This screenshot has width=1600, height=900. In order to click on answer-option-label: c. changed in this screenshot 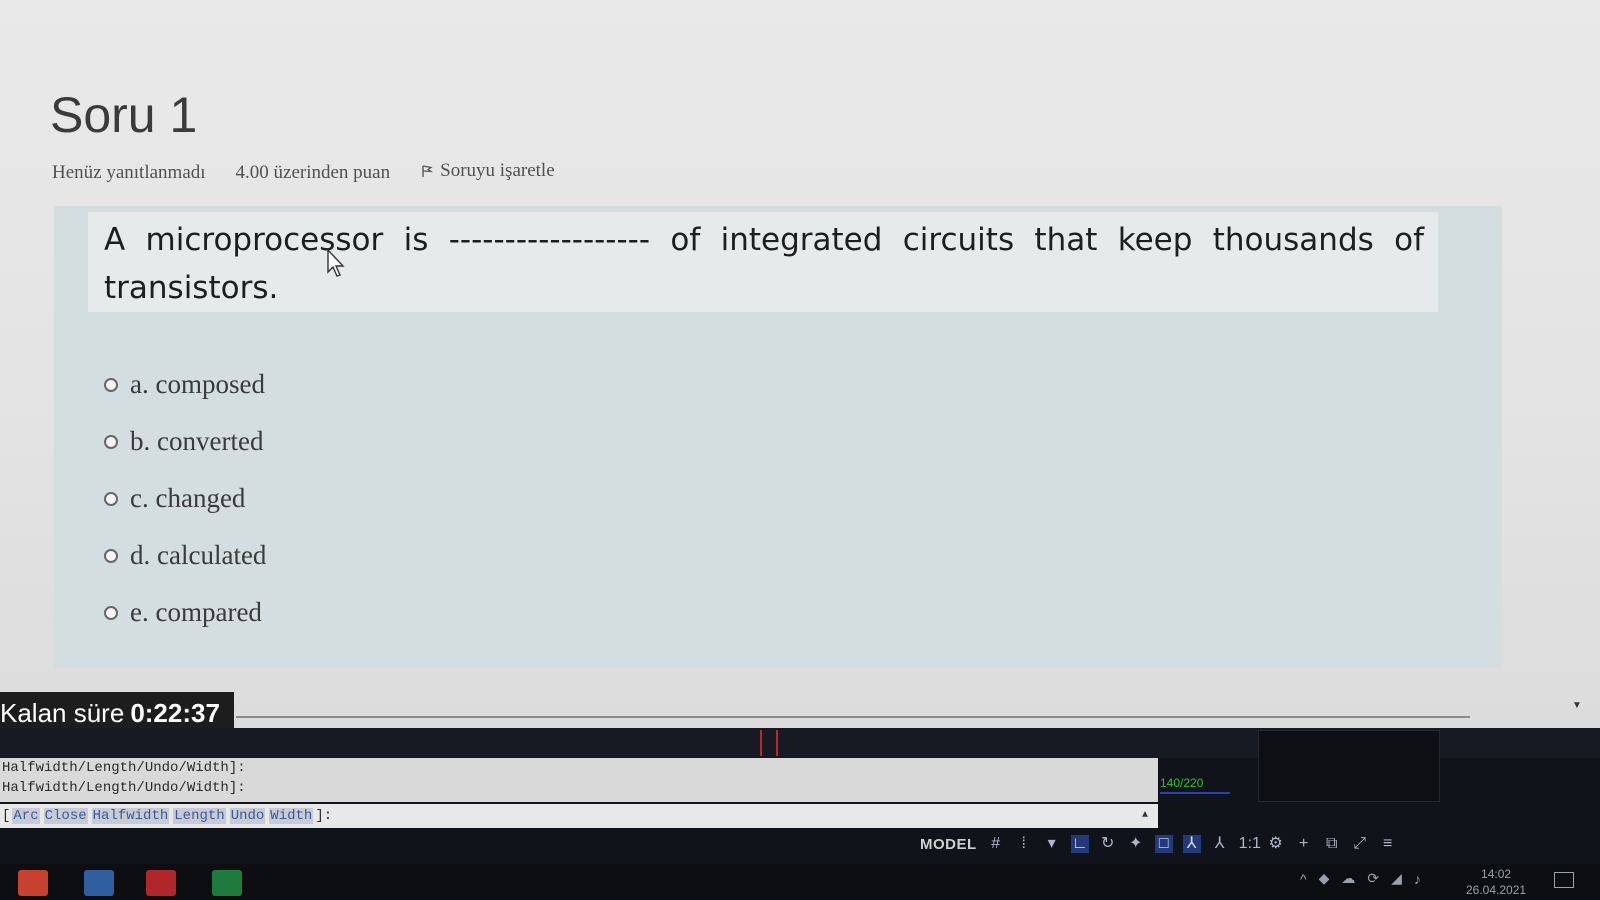, I will do `click(187, 498)`.